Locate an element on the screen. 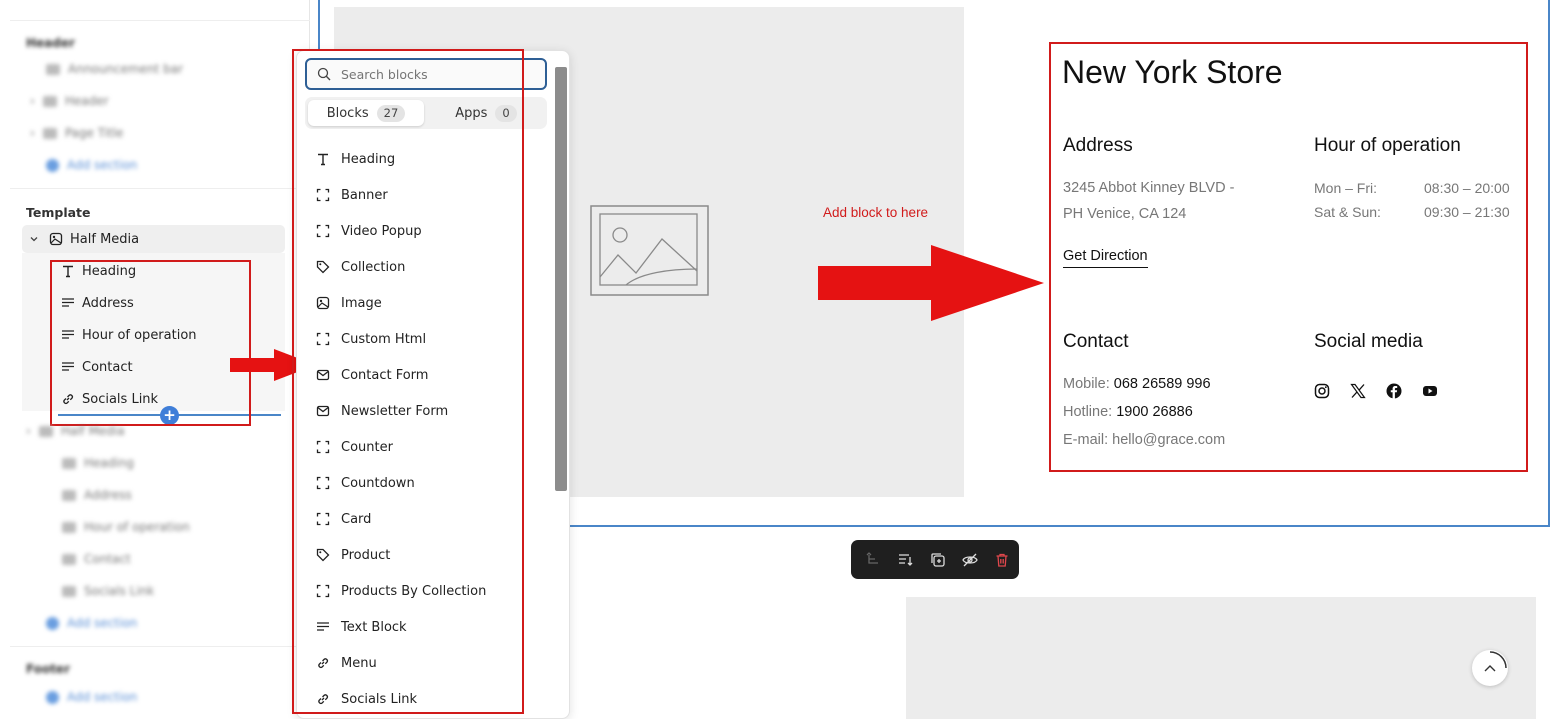  hours-time-2: 09:30 – 21:30 is located at coordinates (1467, 212).